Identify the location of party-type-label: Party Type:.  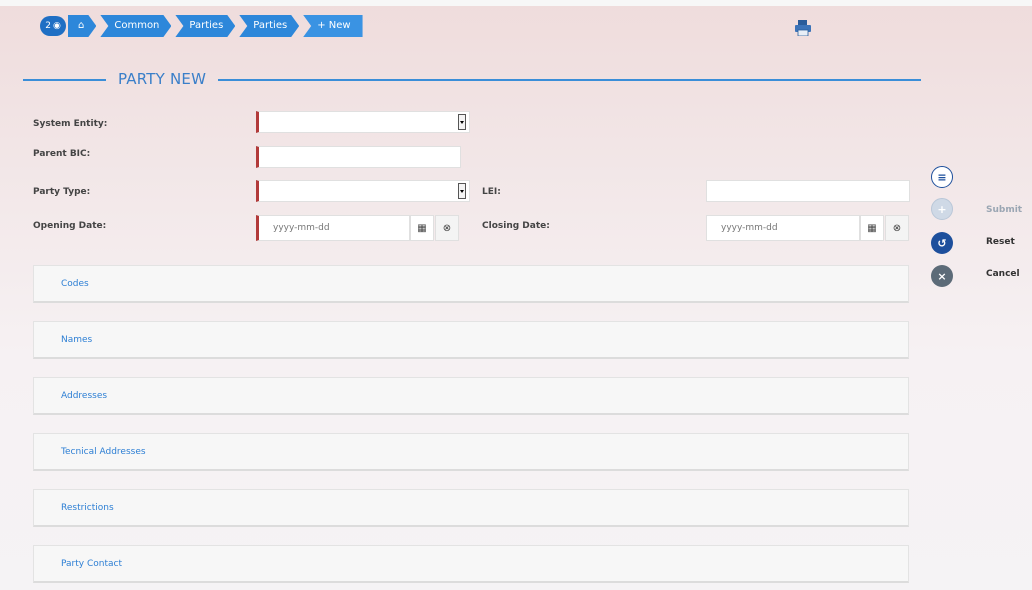
(62, 192).